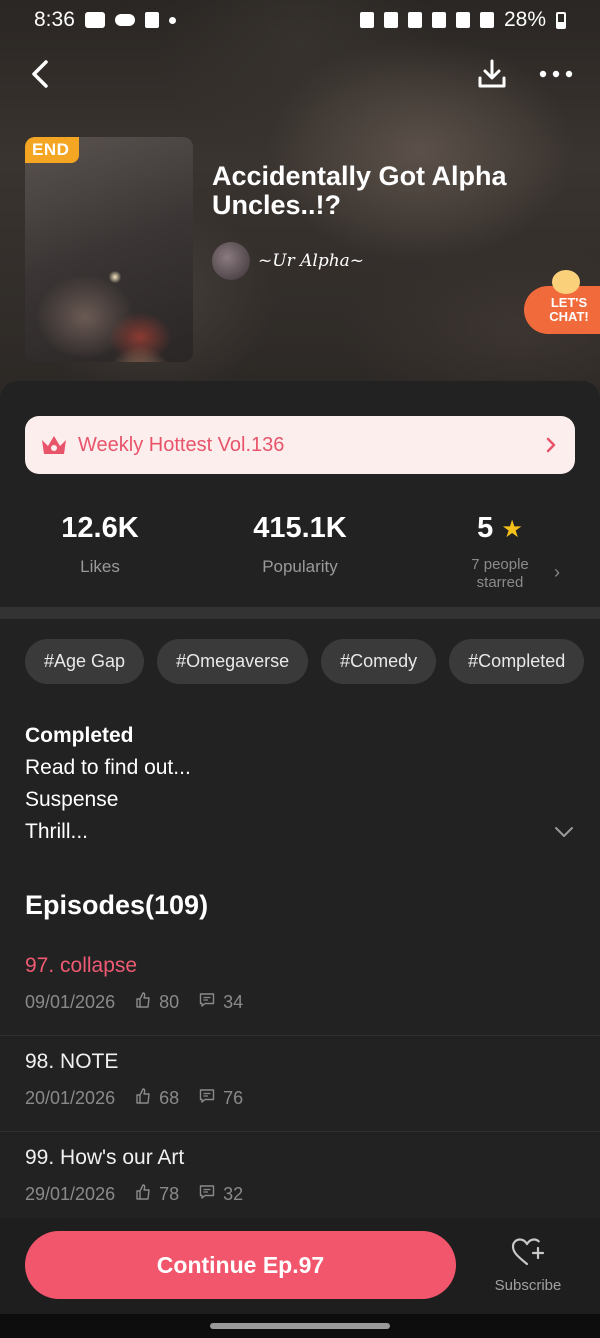 The width and height of the screenshot is (600, 1338). I want to click on episode-title: 98. NOTE, so click(72, 1061).